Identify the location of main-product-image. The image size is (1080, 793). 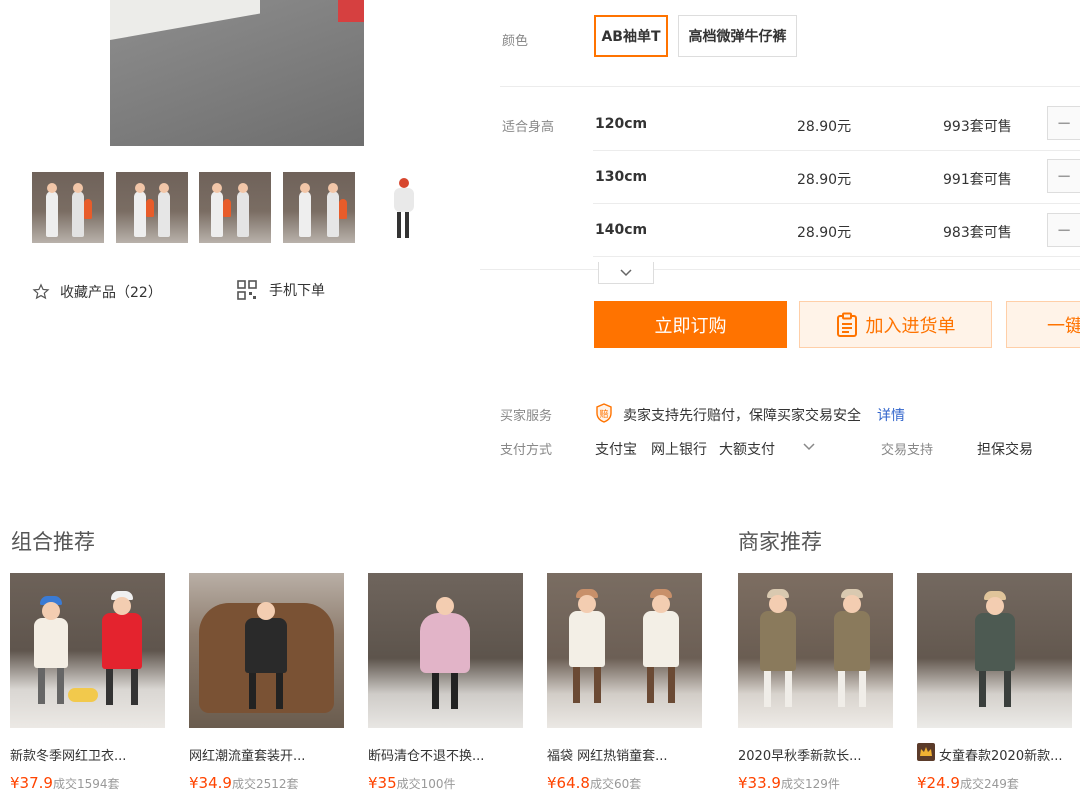
(237, 73).